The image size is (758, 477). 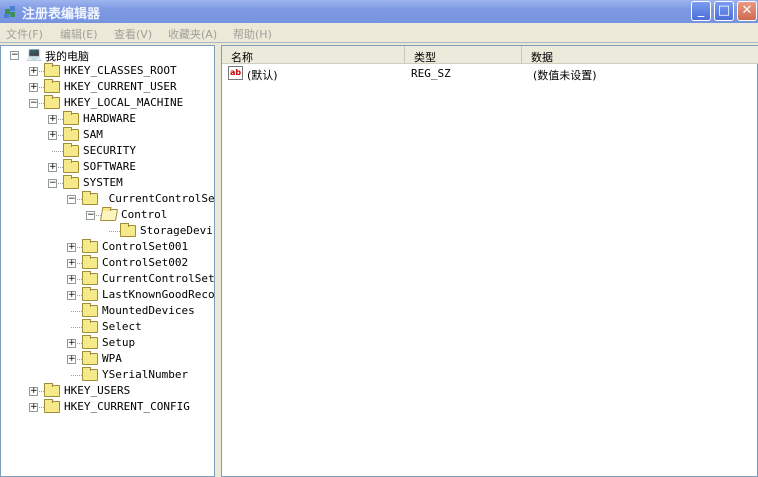 I want to click on window-title: 注册表编辑器, so click(x=61, y=14).